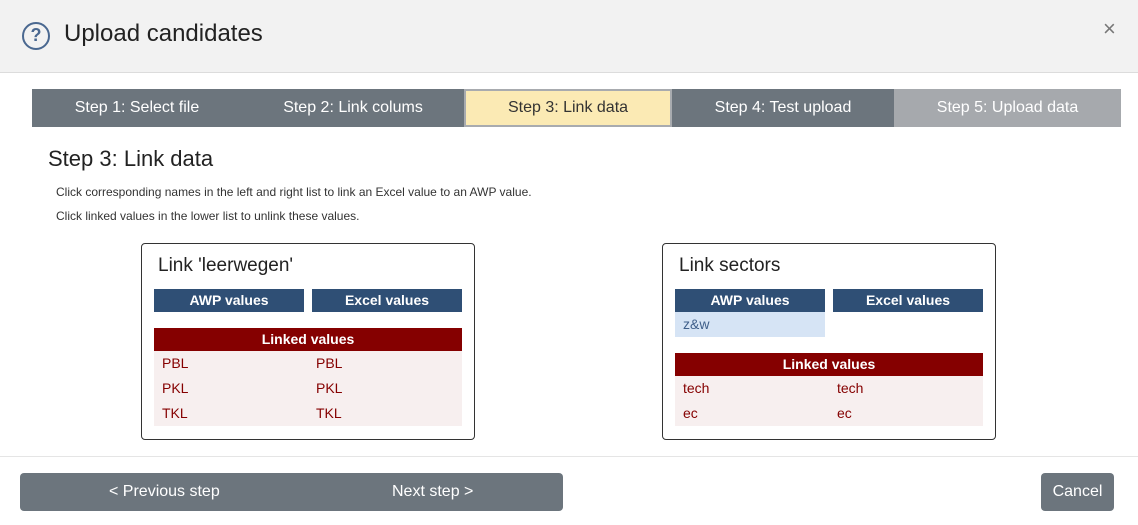 Image resolution: width=1138 pixels, height=525 pixels. Describe the element at coordinates (690, 413) in the screenshot. I see `linked-awp-value: ec` at that location.